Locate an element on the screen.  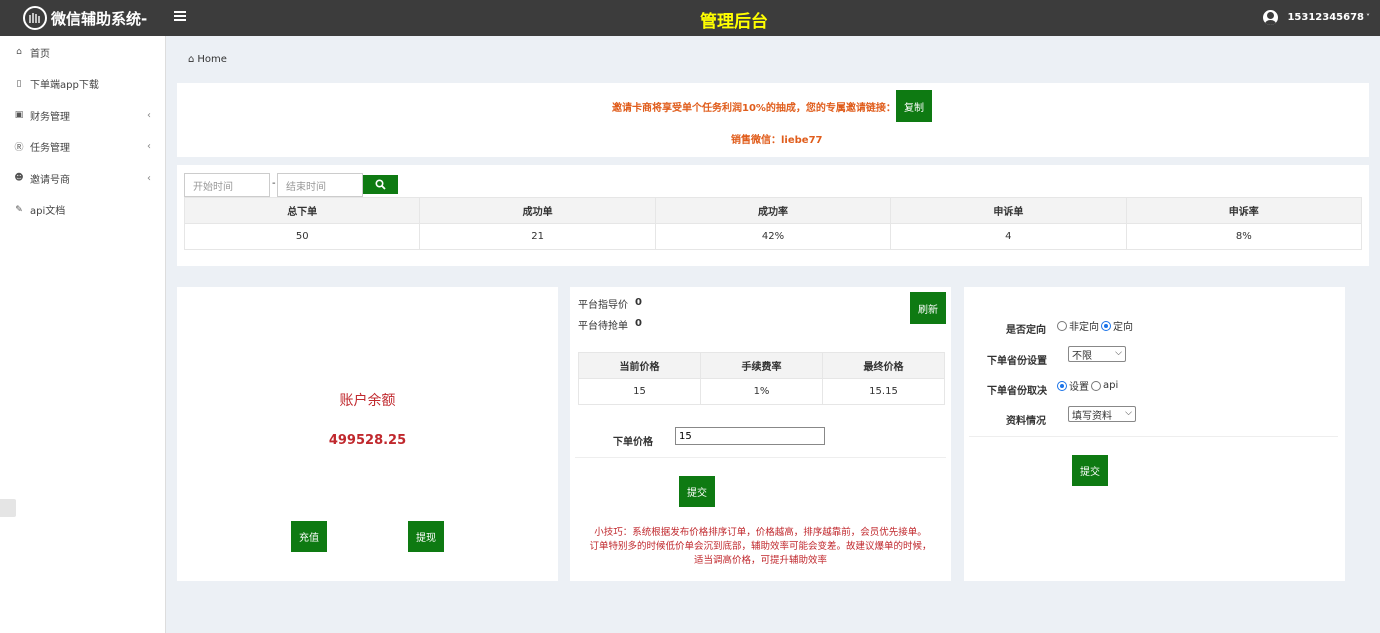
users-icon: ☻ is located at coordinates (19, 178).